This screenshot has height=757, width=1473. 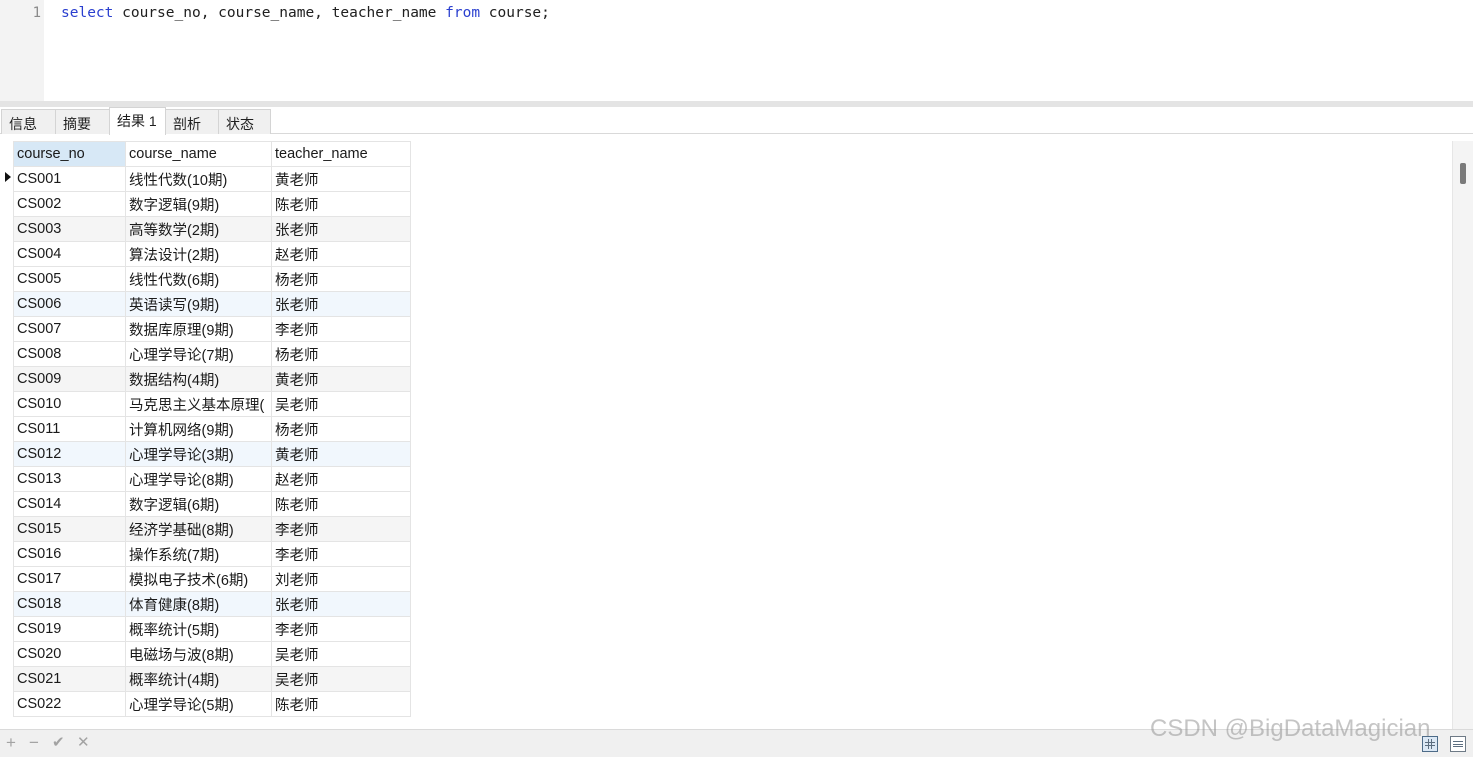 I want to click on table-row: CS015 经济学基础(8期) 李老师, so click(x=212, y=529).